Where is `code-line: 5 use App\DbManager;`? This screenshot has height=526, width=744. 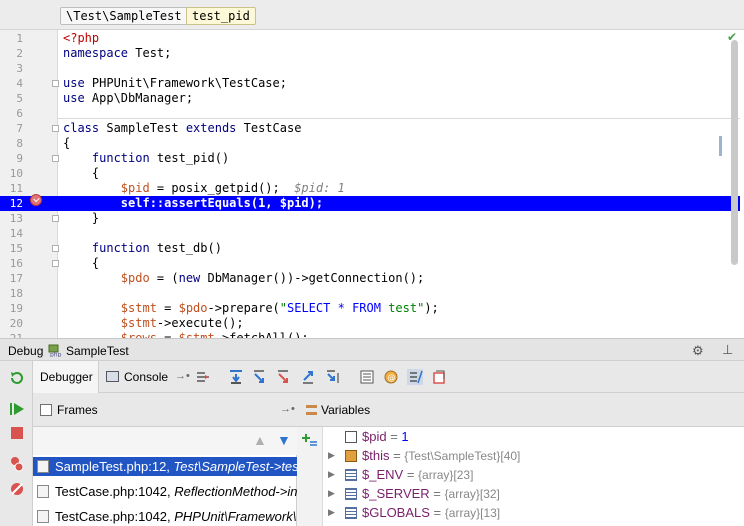
code-line: 5 use App\DbManager; is located at coordinates (370, 98).